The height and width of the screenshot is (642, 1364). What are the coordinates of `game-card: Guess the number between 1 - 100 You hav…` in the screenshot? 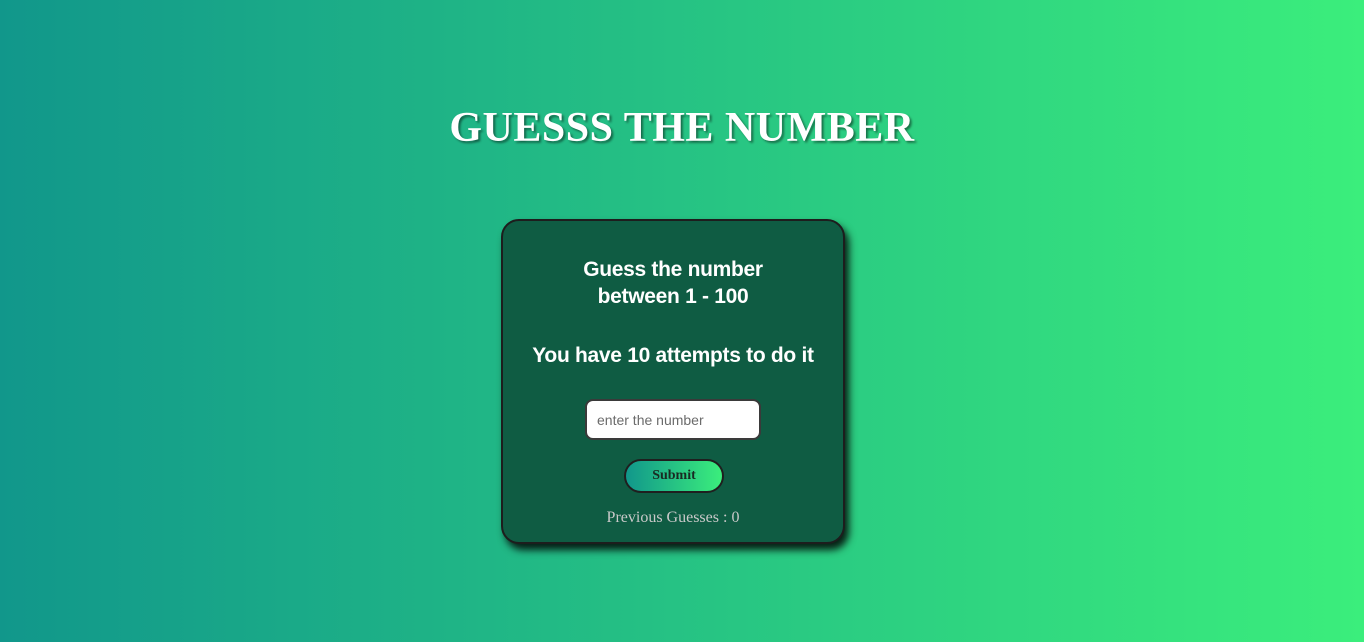 It's located at (673, 381).